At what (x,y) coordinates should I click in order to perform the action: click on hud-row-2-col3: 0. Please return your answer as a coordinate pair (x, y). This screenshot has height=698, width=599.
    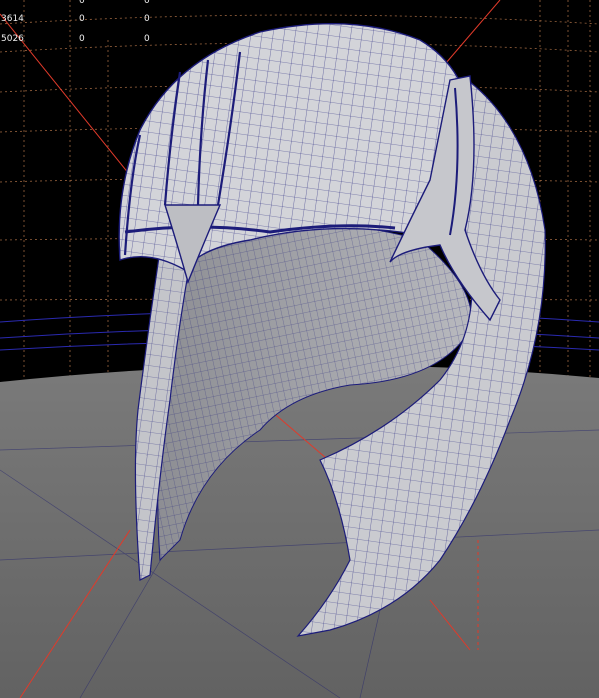
    Looking at the image, I should click on (147, 19).